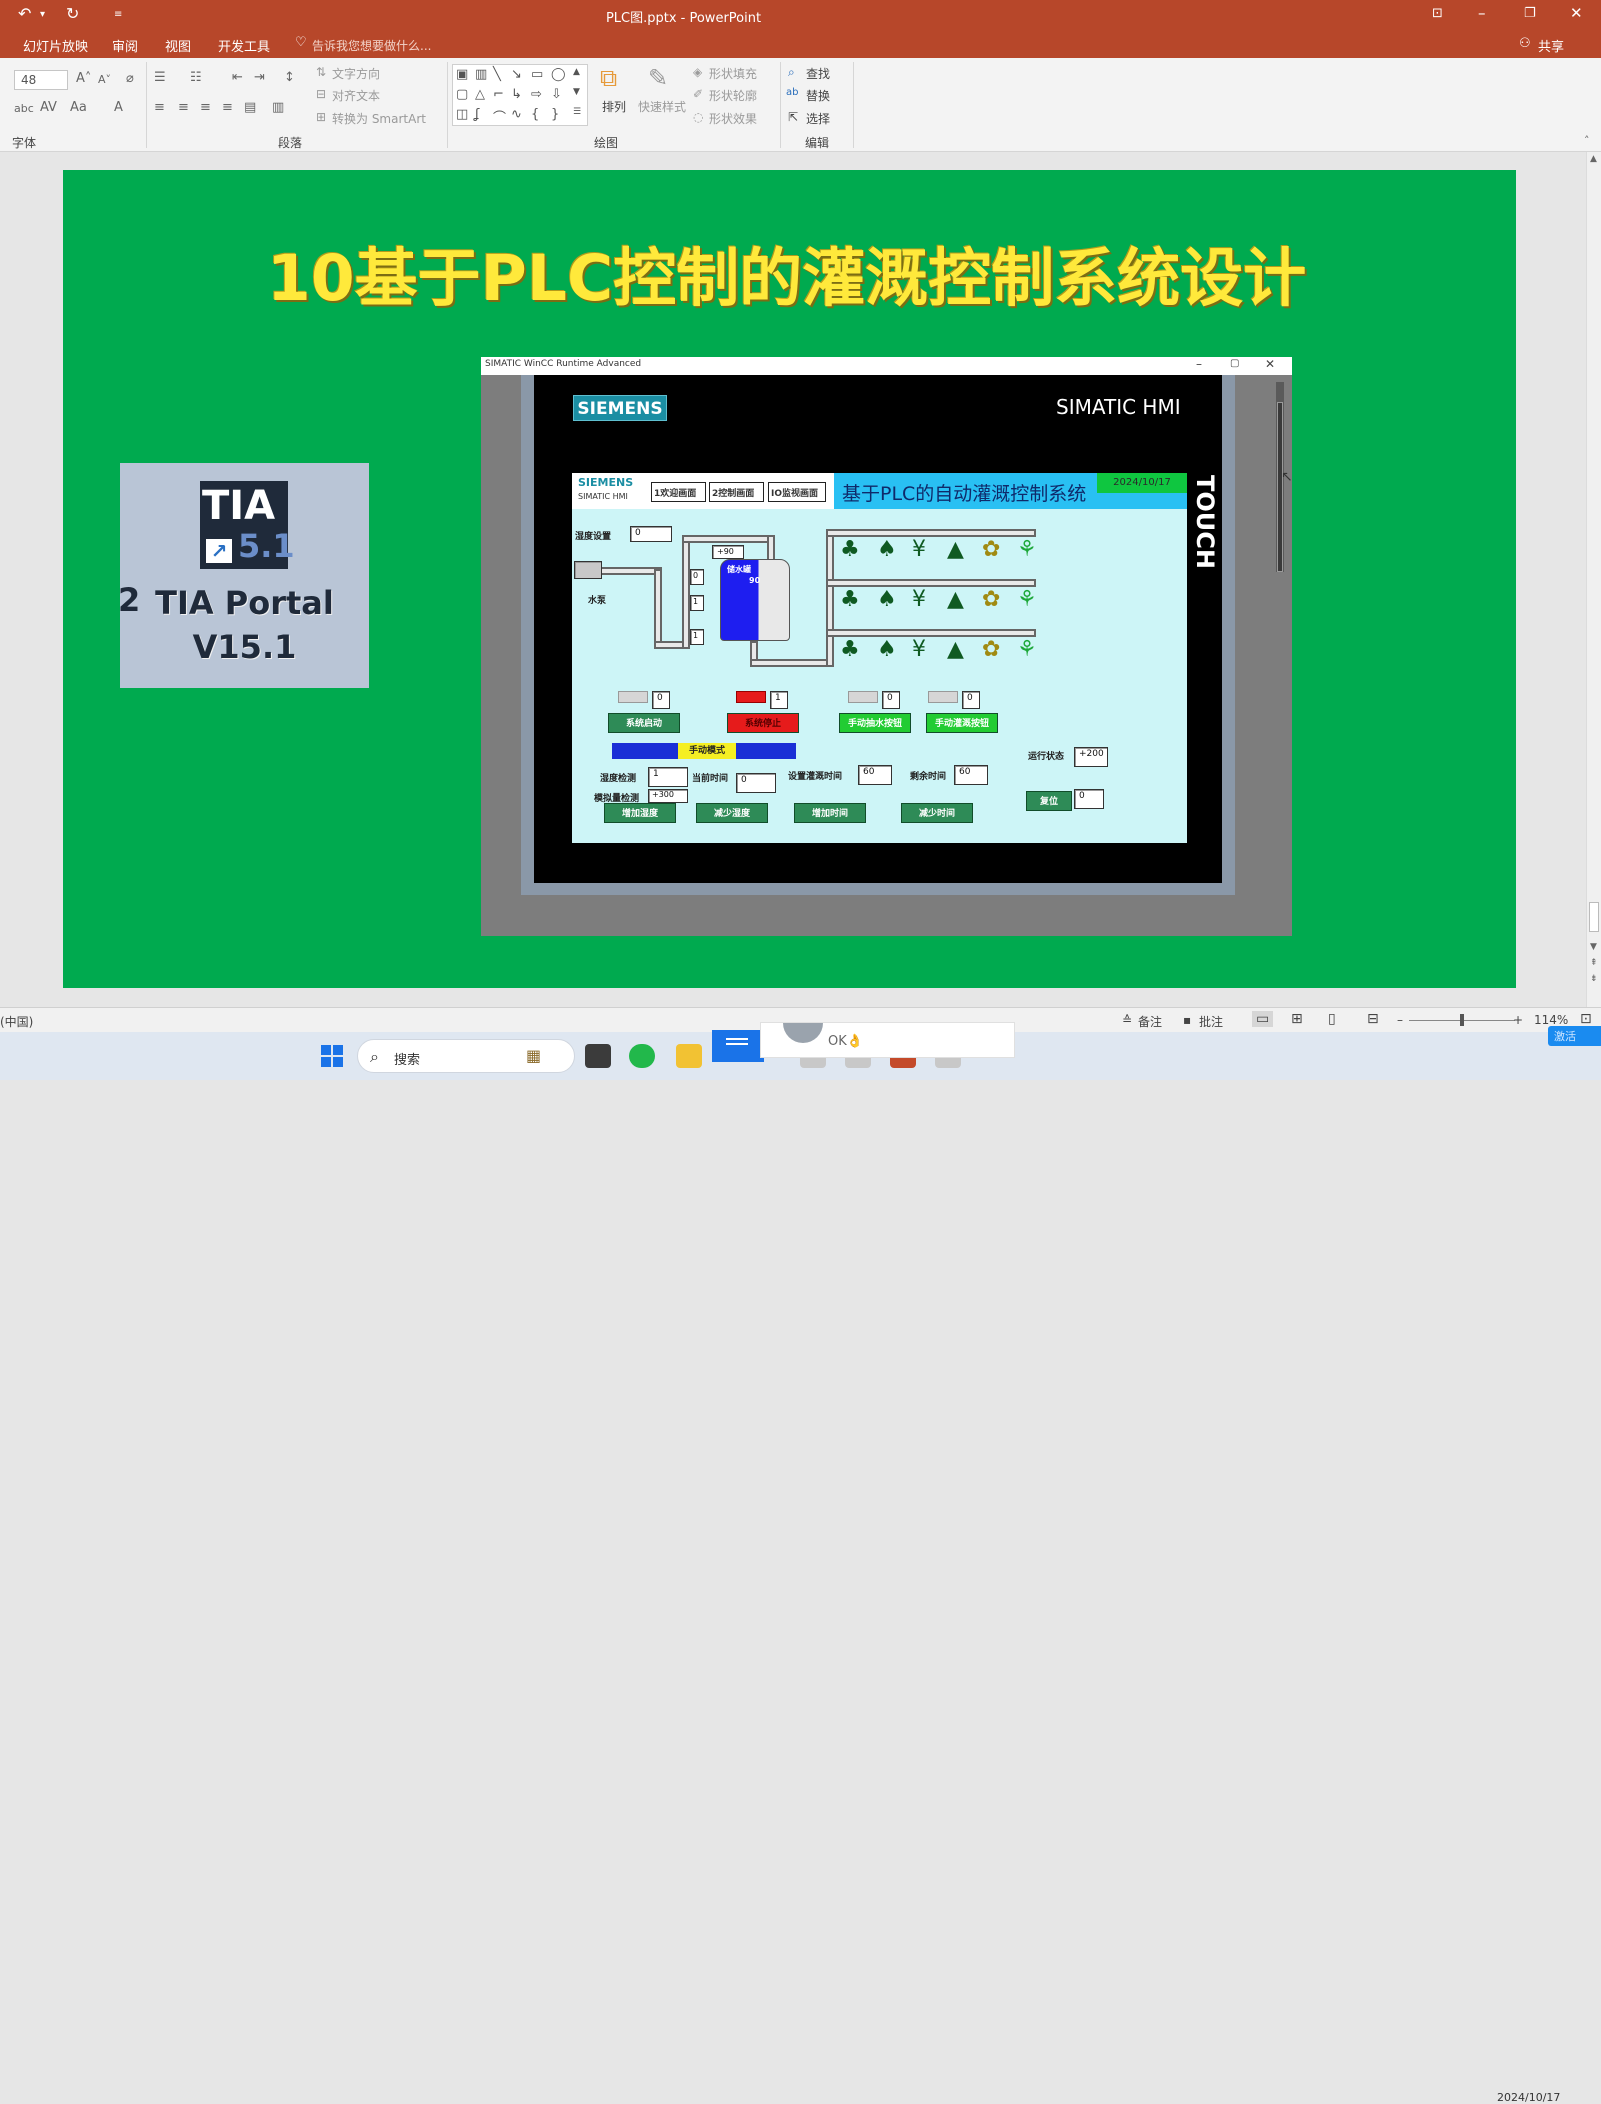  Describe the element at coordinates (733, 95) in the screenshot. I see `shape-outline-button: 形状轮廓` at that location.